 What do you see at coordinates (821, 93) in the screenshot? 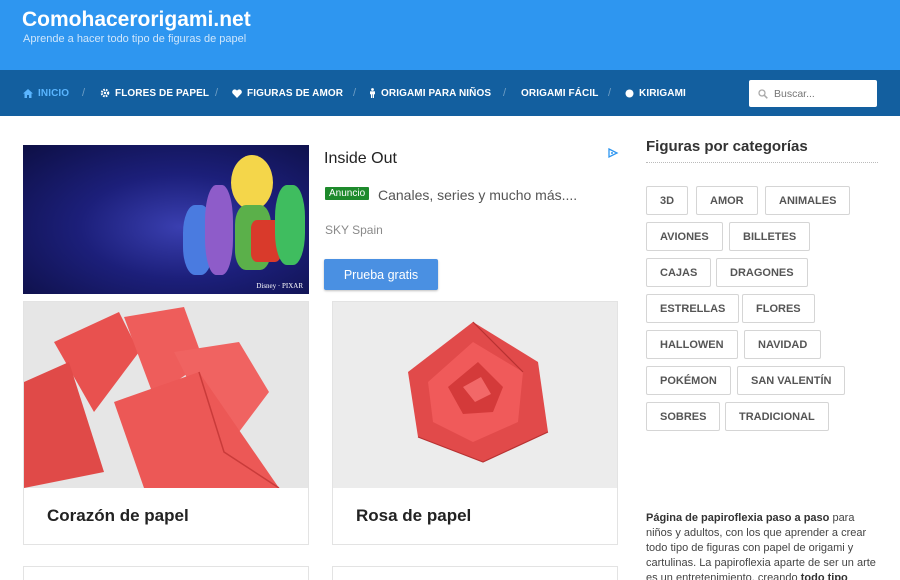
I see `search-input` at bounding box center [821, 93].